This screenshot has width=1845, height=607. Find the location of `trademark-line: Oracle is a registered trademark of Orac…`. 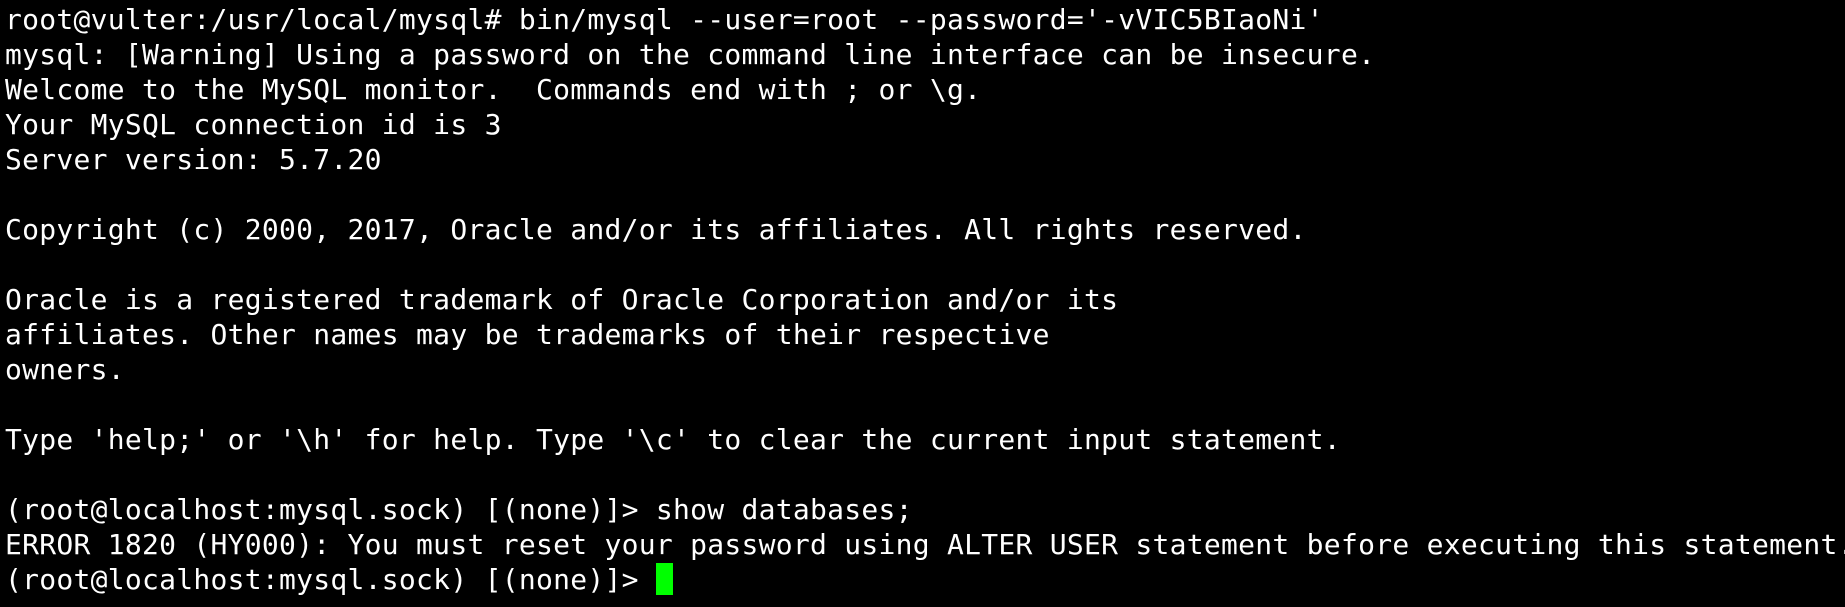

trademark-line: Oracle is a registered trademark of Orac… is located at coordinates (562, 299).